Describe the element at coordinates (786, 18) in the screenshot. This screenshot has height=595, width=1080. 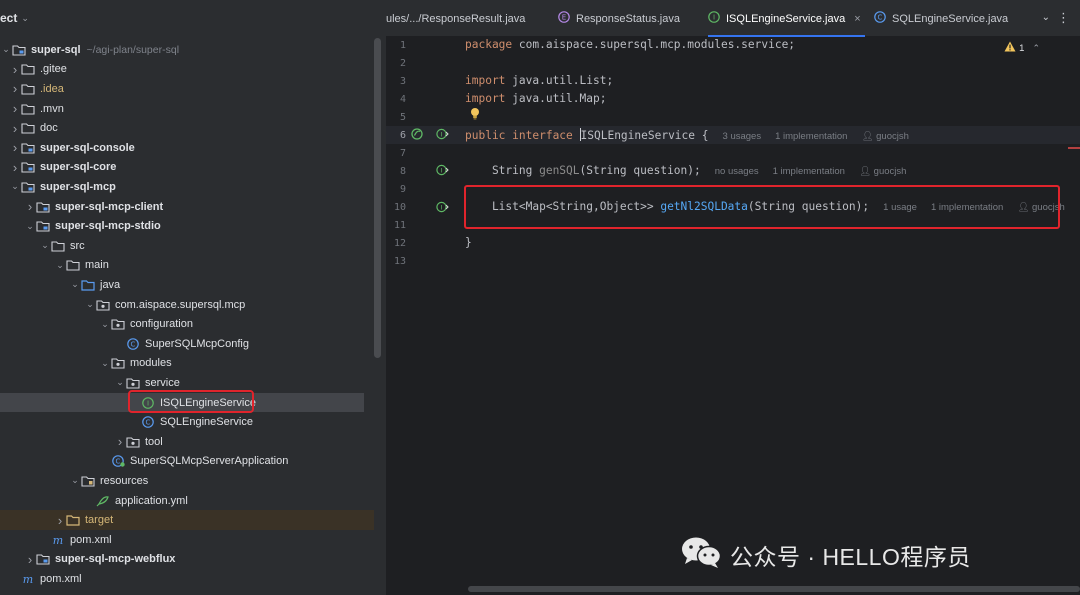
I see `tab-isqlengineservice: I ISQLEngineService.java ×` at that location.